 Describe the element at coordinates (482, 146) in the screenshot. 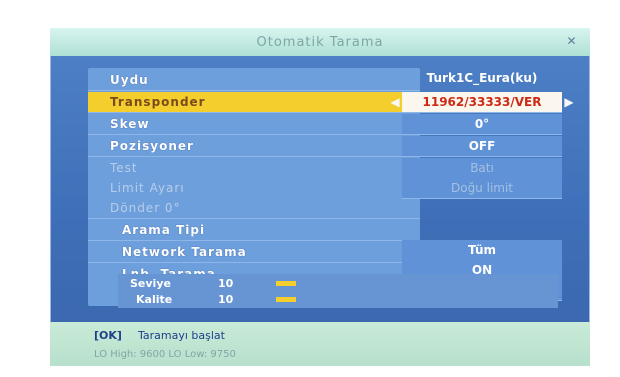

I see `positioner-value: OFF` at that location.